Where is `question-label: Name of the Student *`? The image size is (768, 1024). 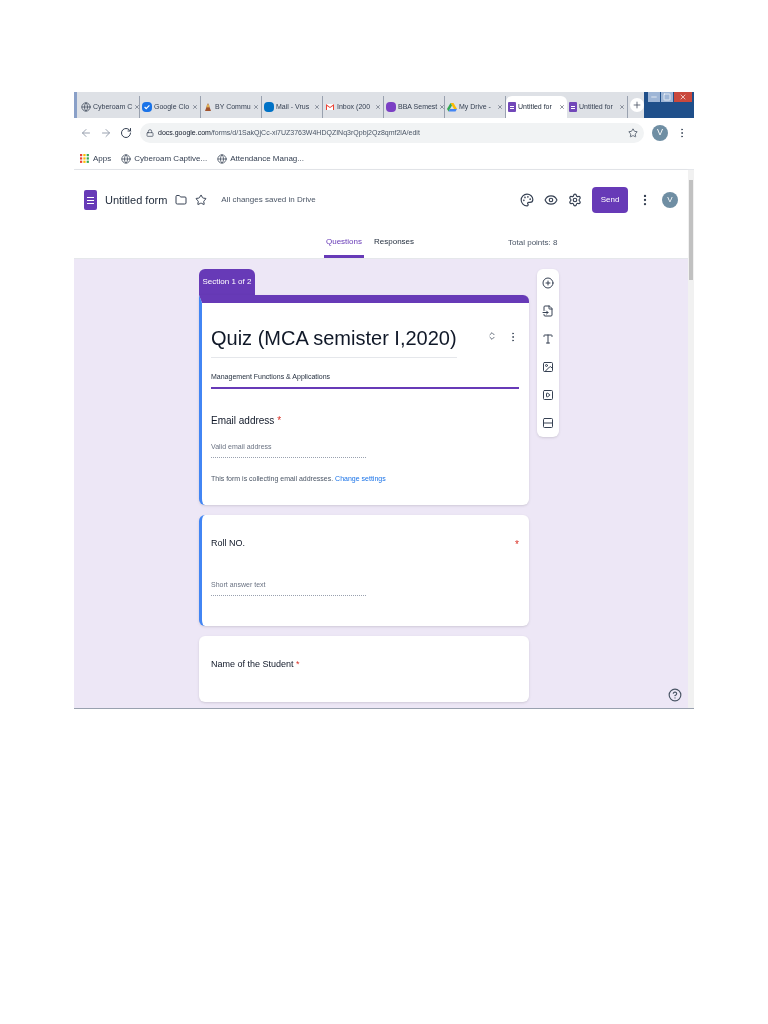 question-label: Name of the Student * is located at coordinates (255, 664).